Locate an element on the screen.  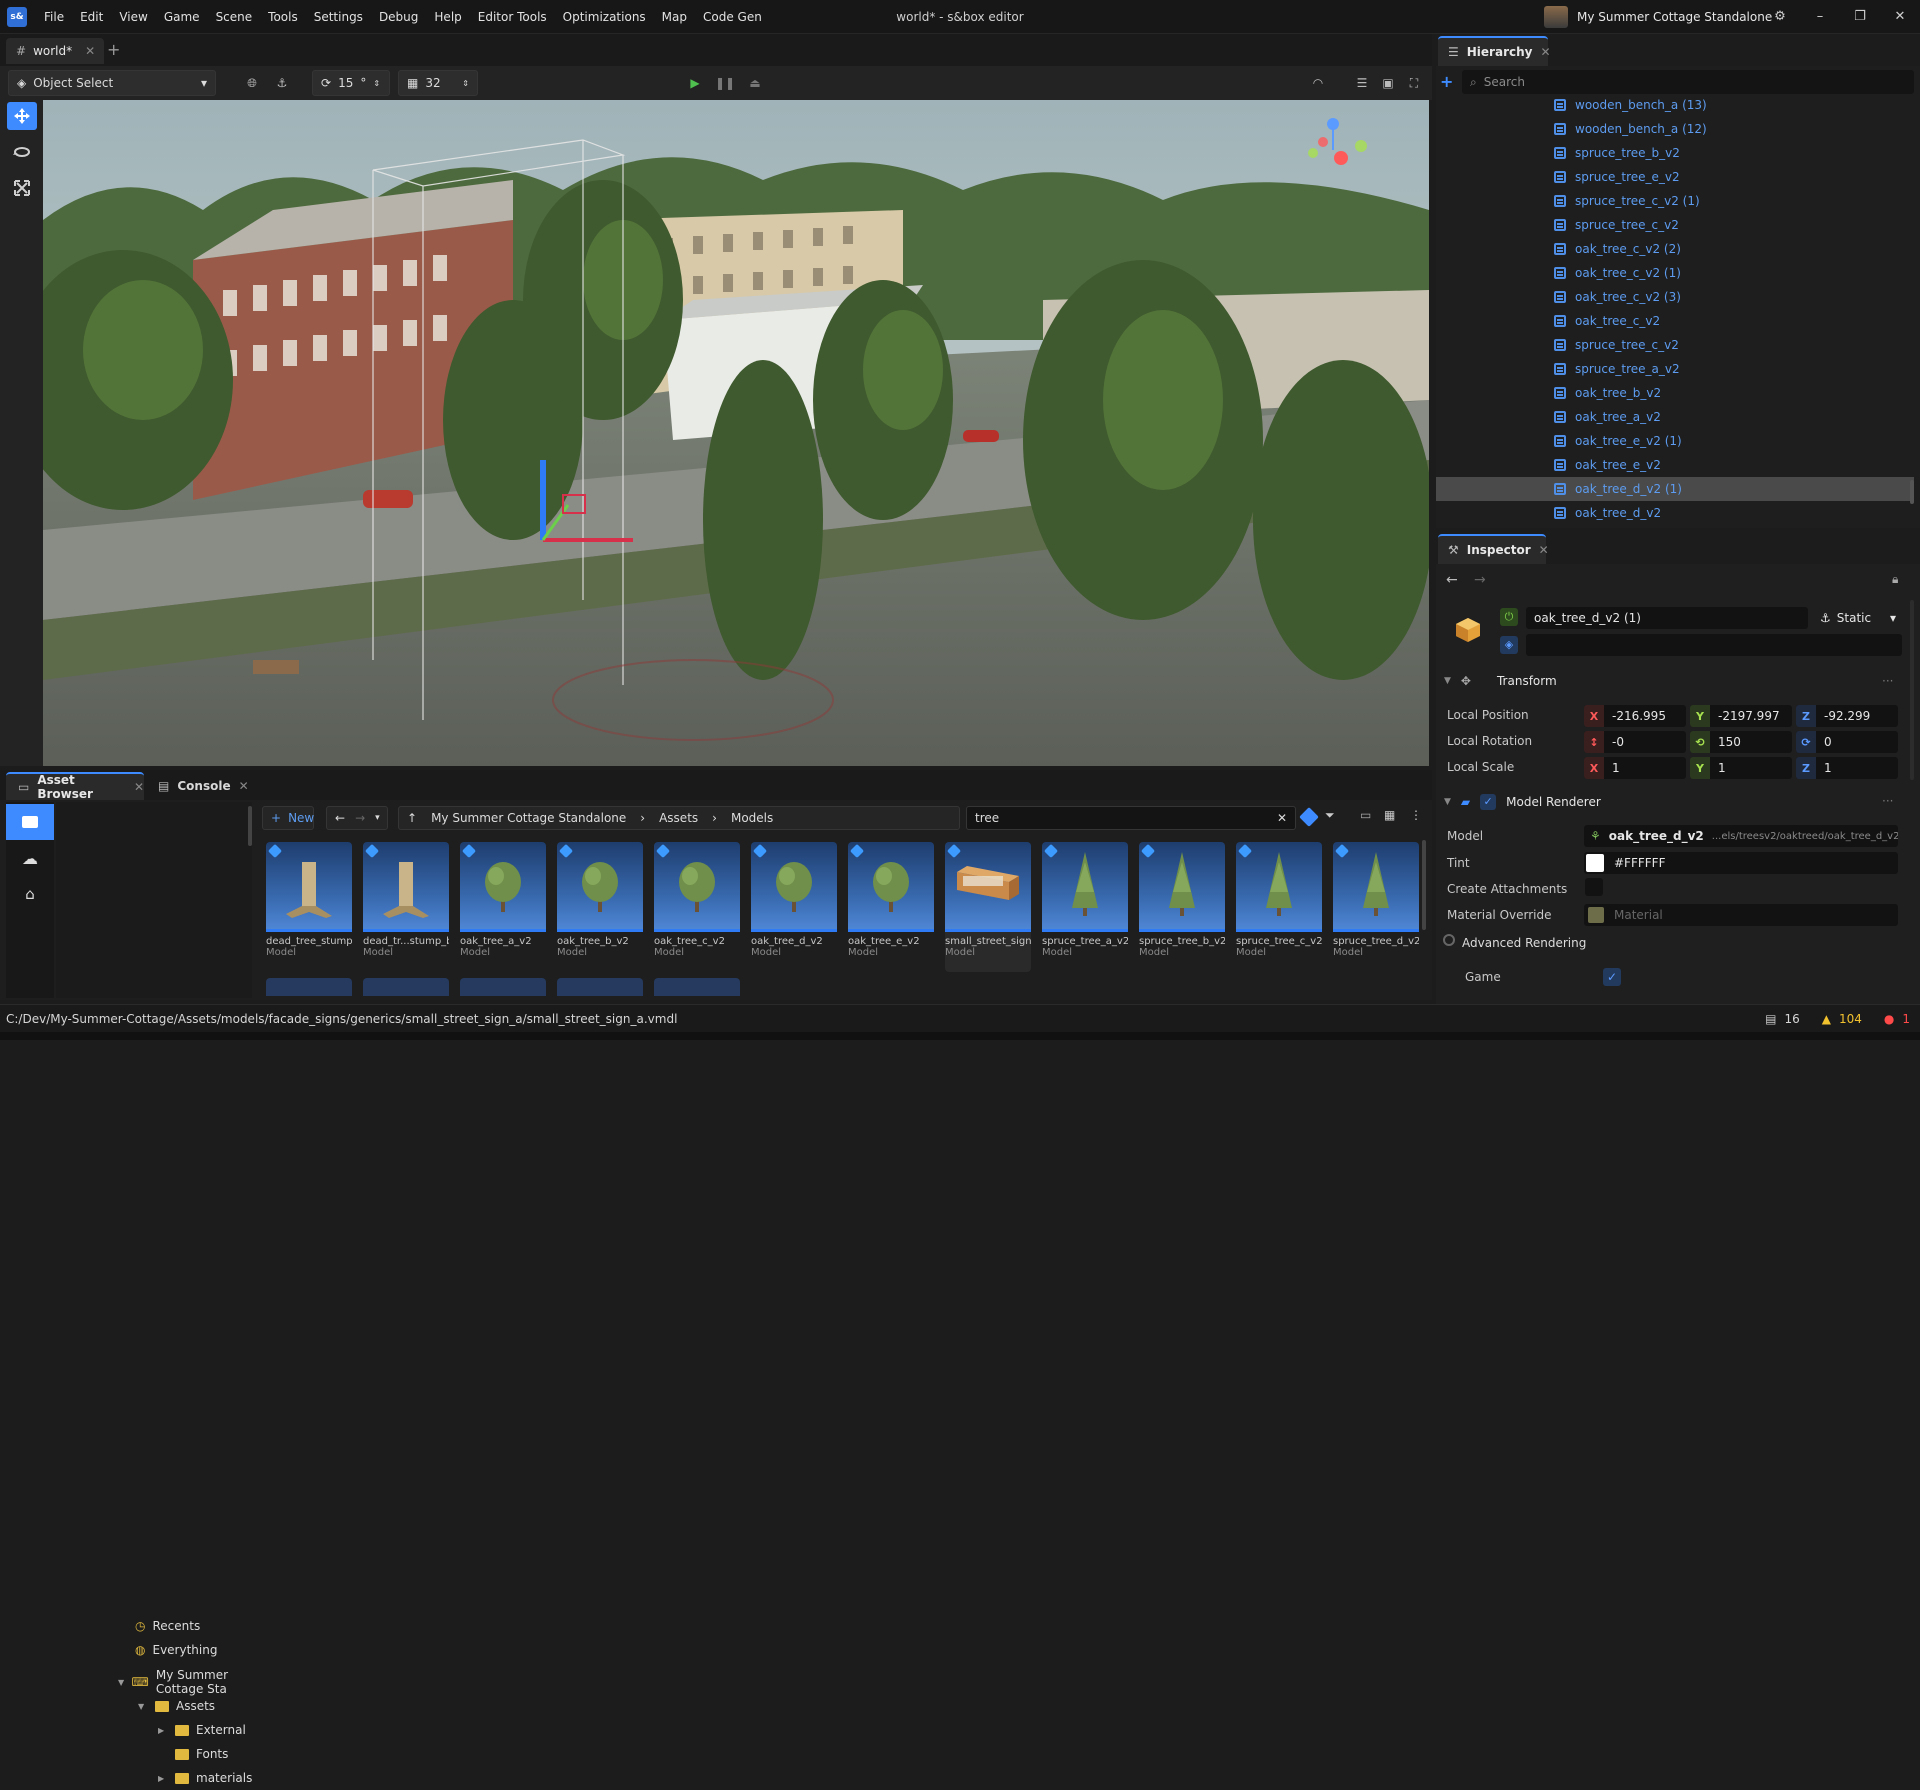
rotation-roll-field: ⟳ 0 is located at coordinates (1847, 742).